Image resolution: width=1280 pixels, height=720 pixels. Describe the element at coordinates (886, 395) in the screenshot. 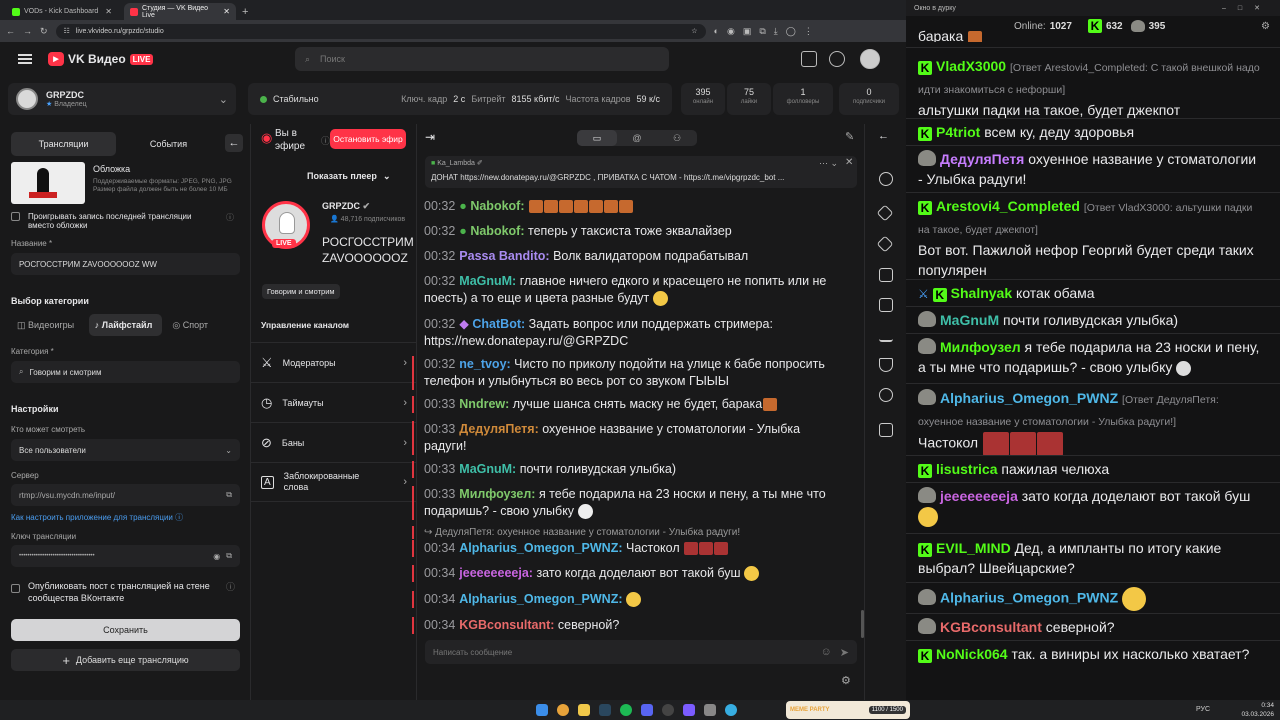

I see `block-icon` at that location.